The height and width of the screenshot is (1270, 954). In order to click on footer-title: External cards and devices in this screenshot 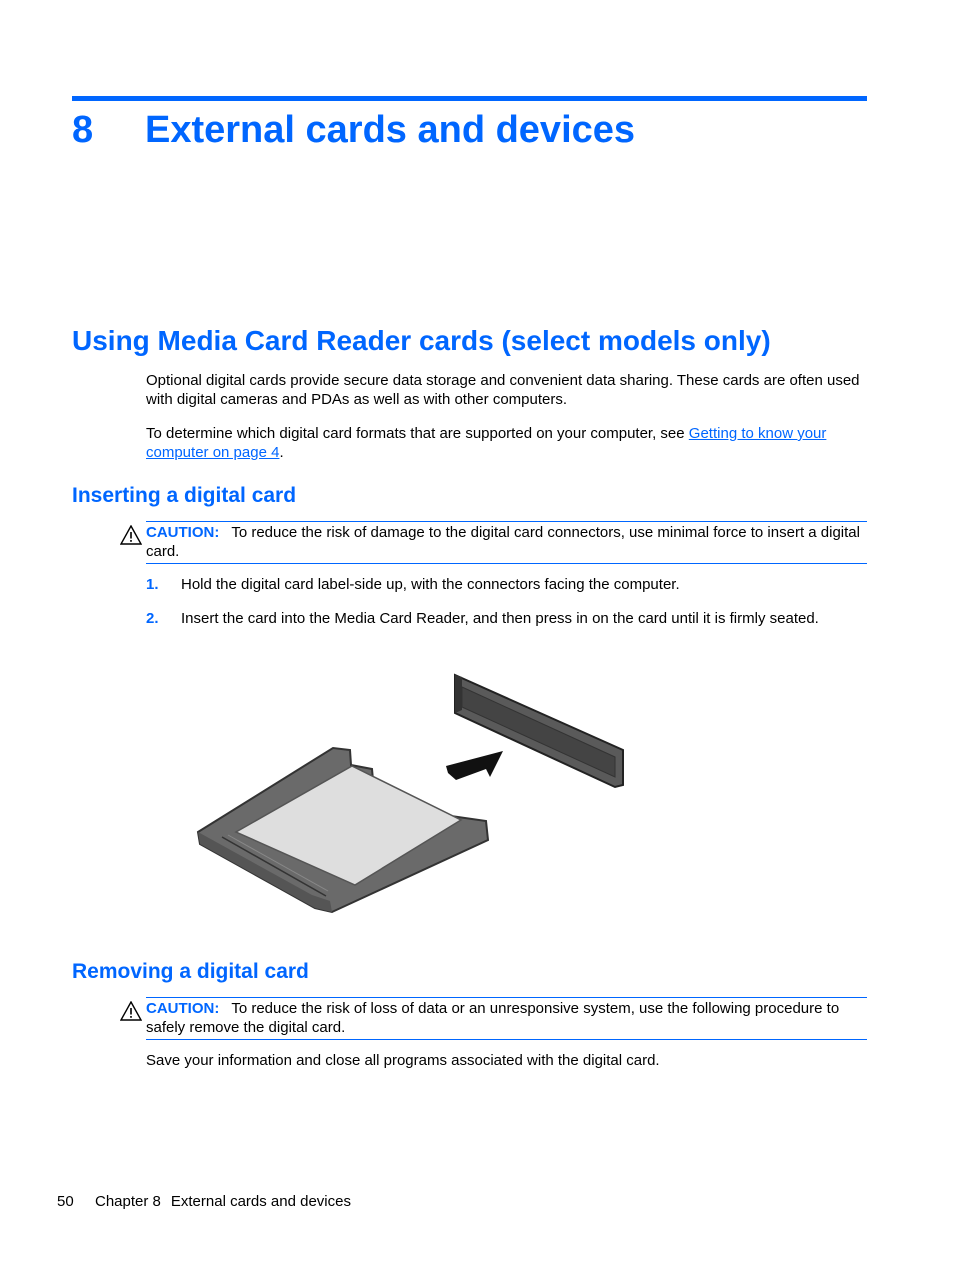, I will do `click(260, 1201)`.